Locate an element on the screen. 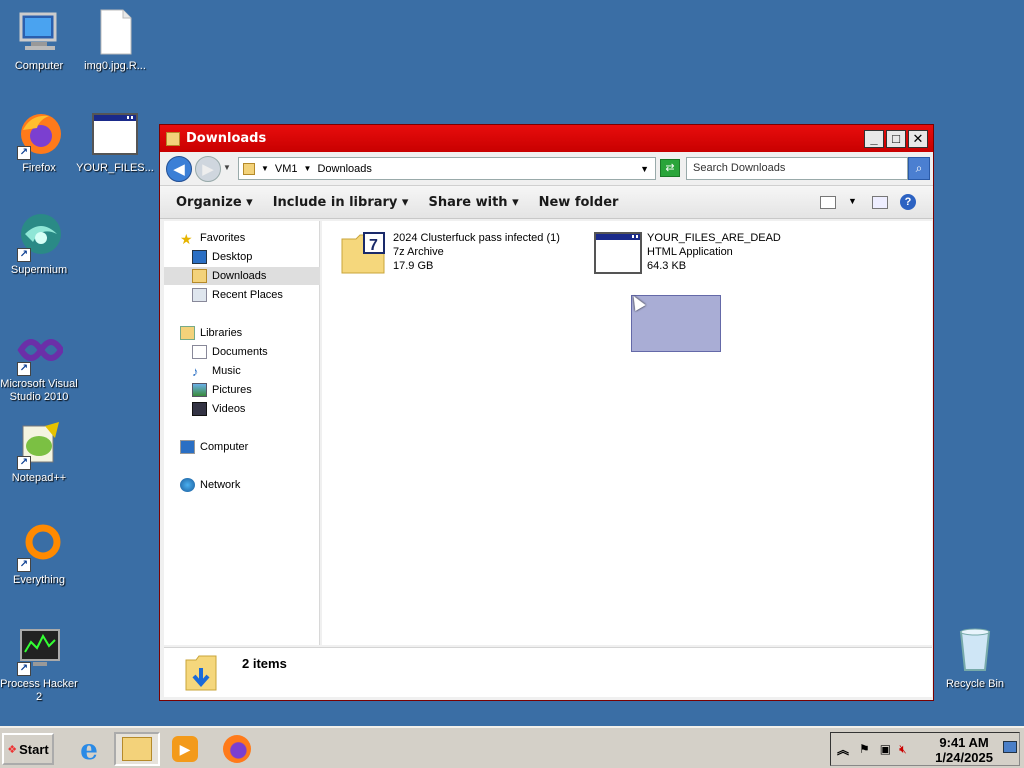 This screenshot has width=1024, height=768. desktop-icon-visual-studio: ↗ Microsoft Visual Studio 2010 is located at coordinates (39, 365).